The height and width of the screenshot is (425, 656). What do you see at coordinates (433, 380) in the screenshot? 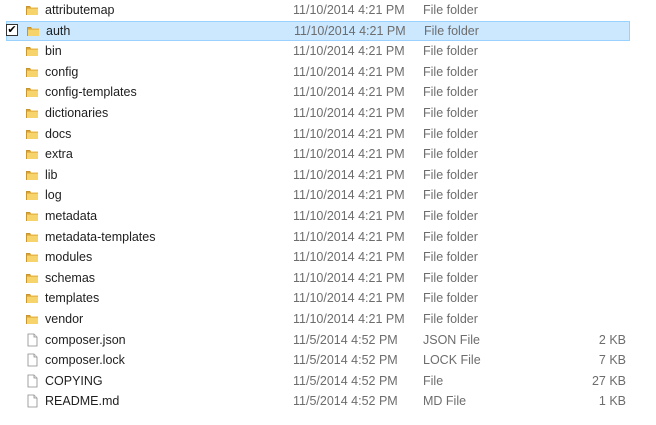
I see `file-type: File` at bounding box center [433, 380].